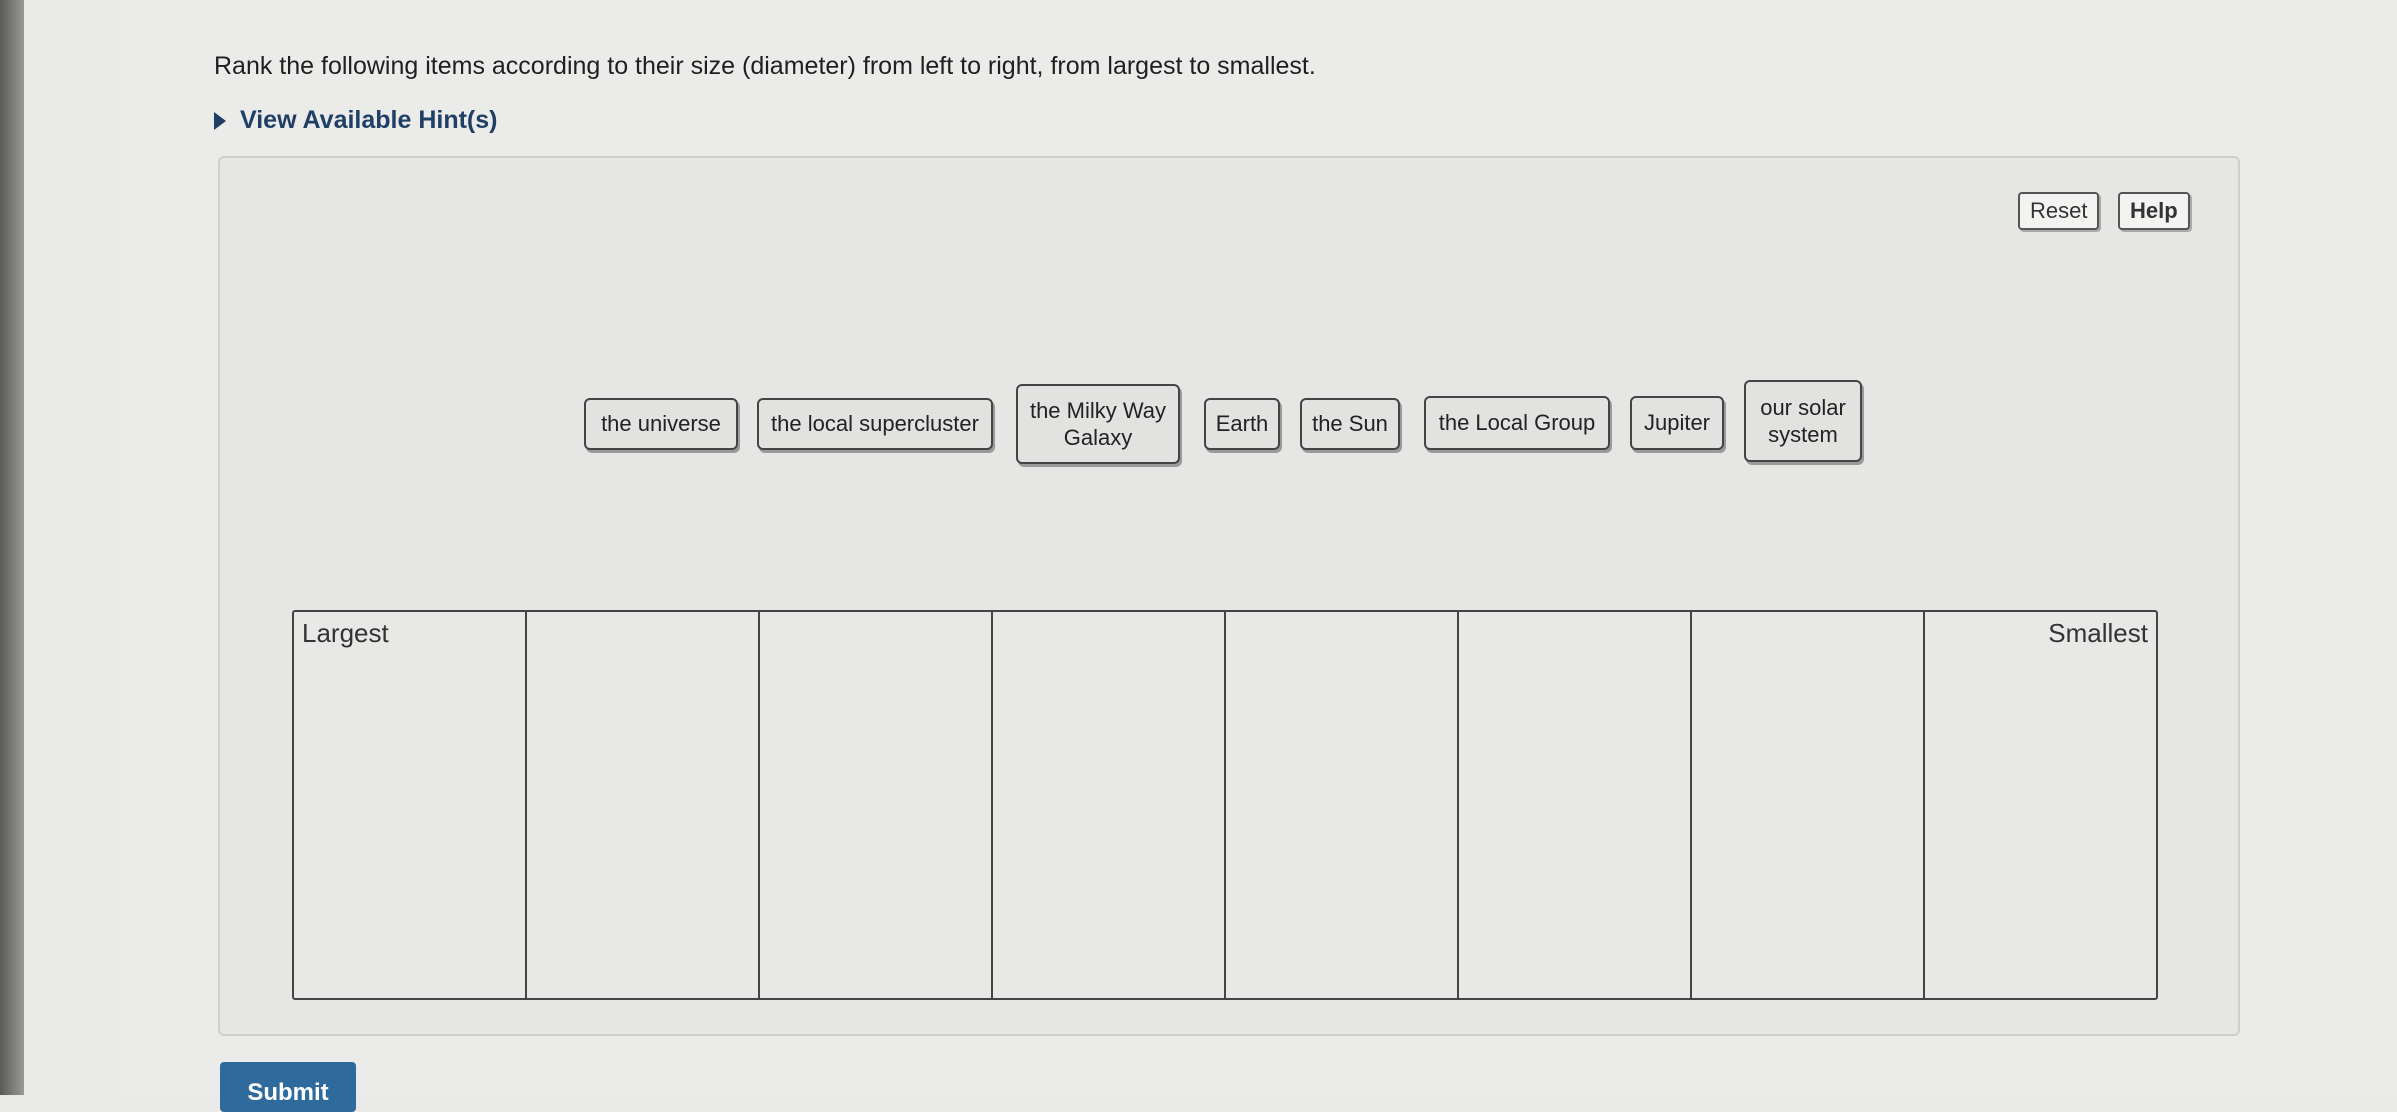 This screenshot has width=2397, height=1112. Describe the element at coordinates (345, 633) in the screenshot. I see `largest-label: Largest` at that location.